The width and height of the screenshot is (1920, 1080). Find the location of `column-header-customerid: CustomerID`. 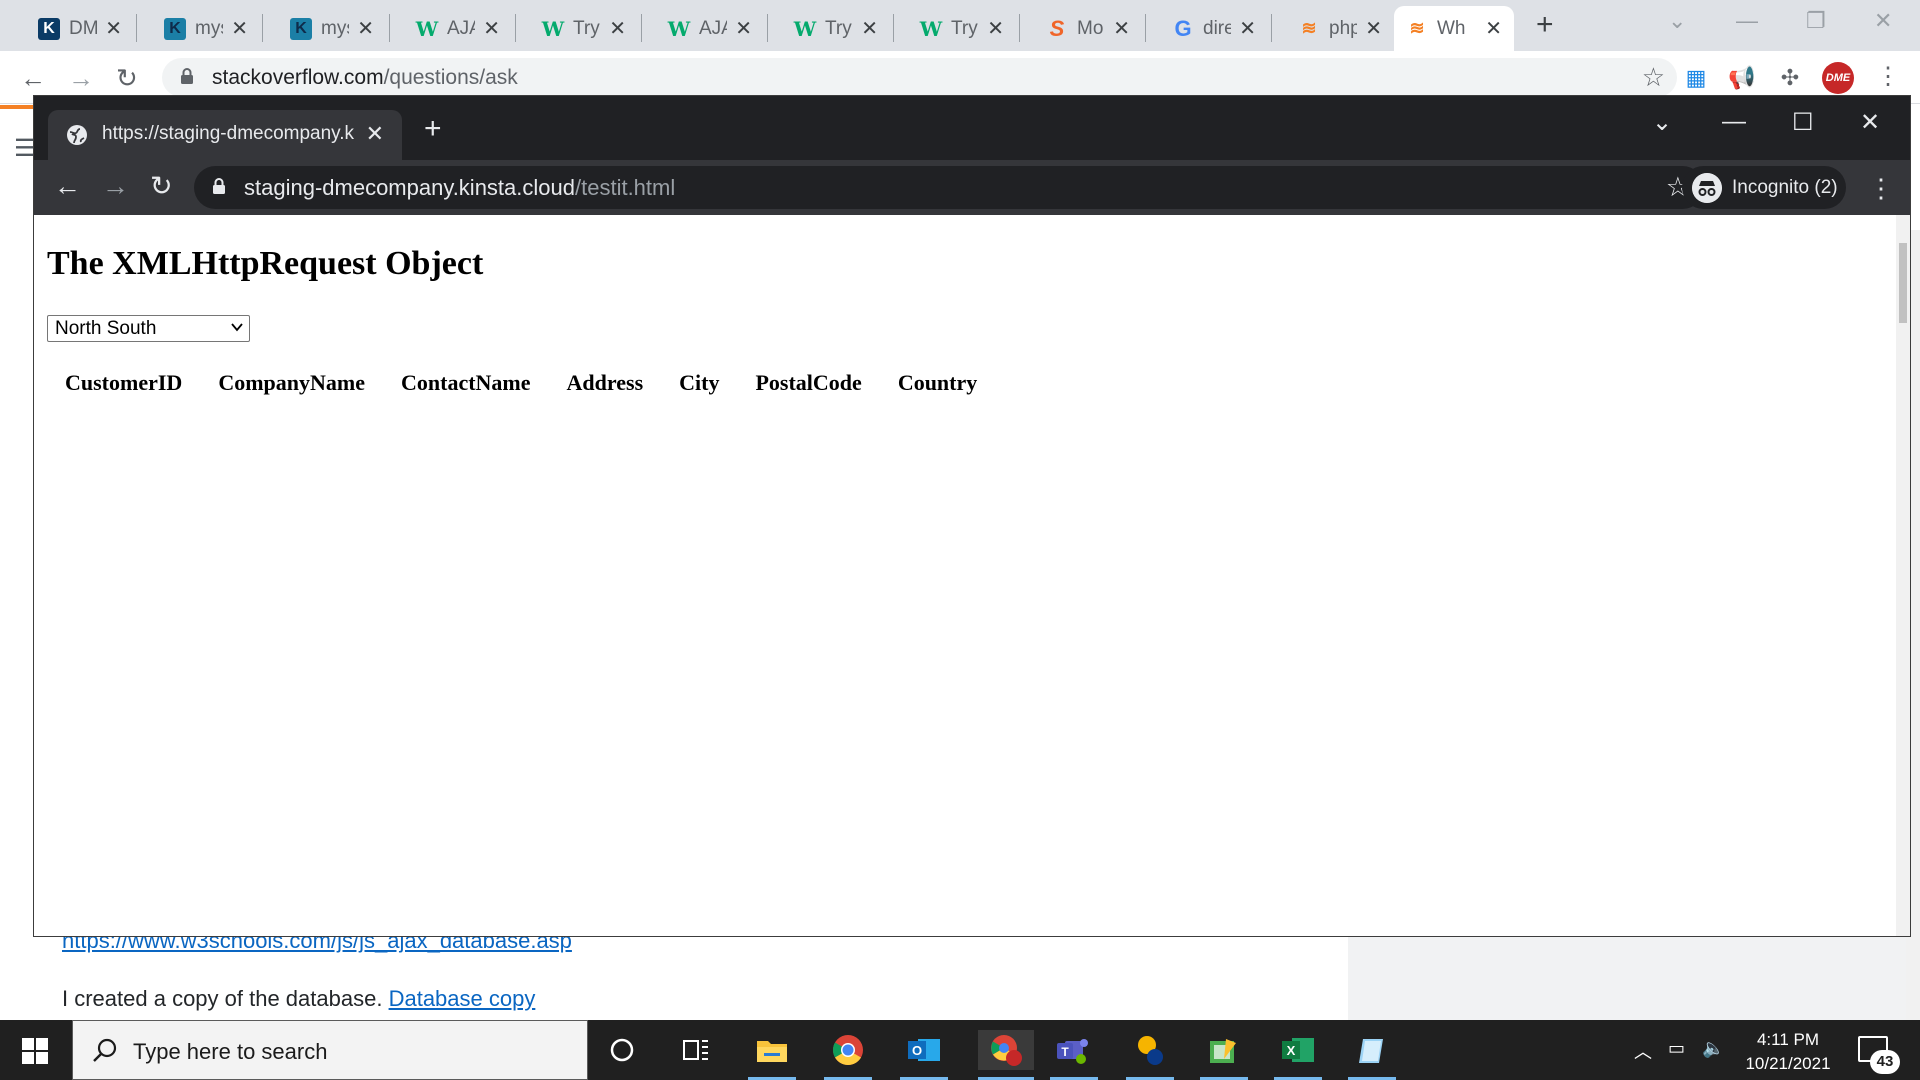

column-header-customerid: CustomerID is located at coordinates (124, 382).